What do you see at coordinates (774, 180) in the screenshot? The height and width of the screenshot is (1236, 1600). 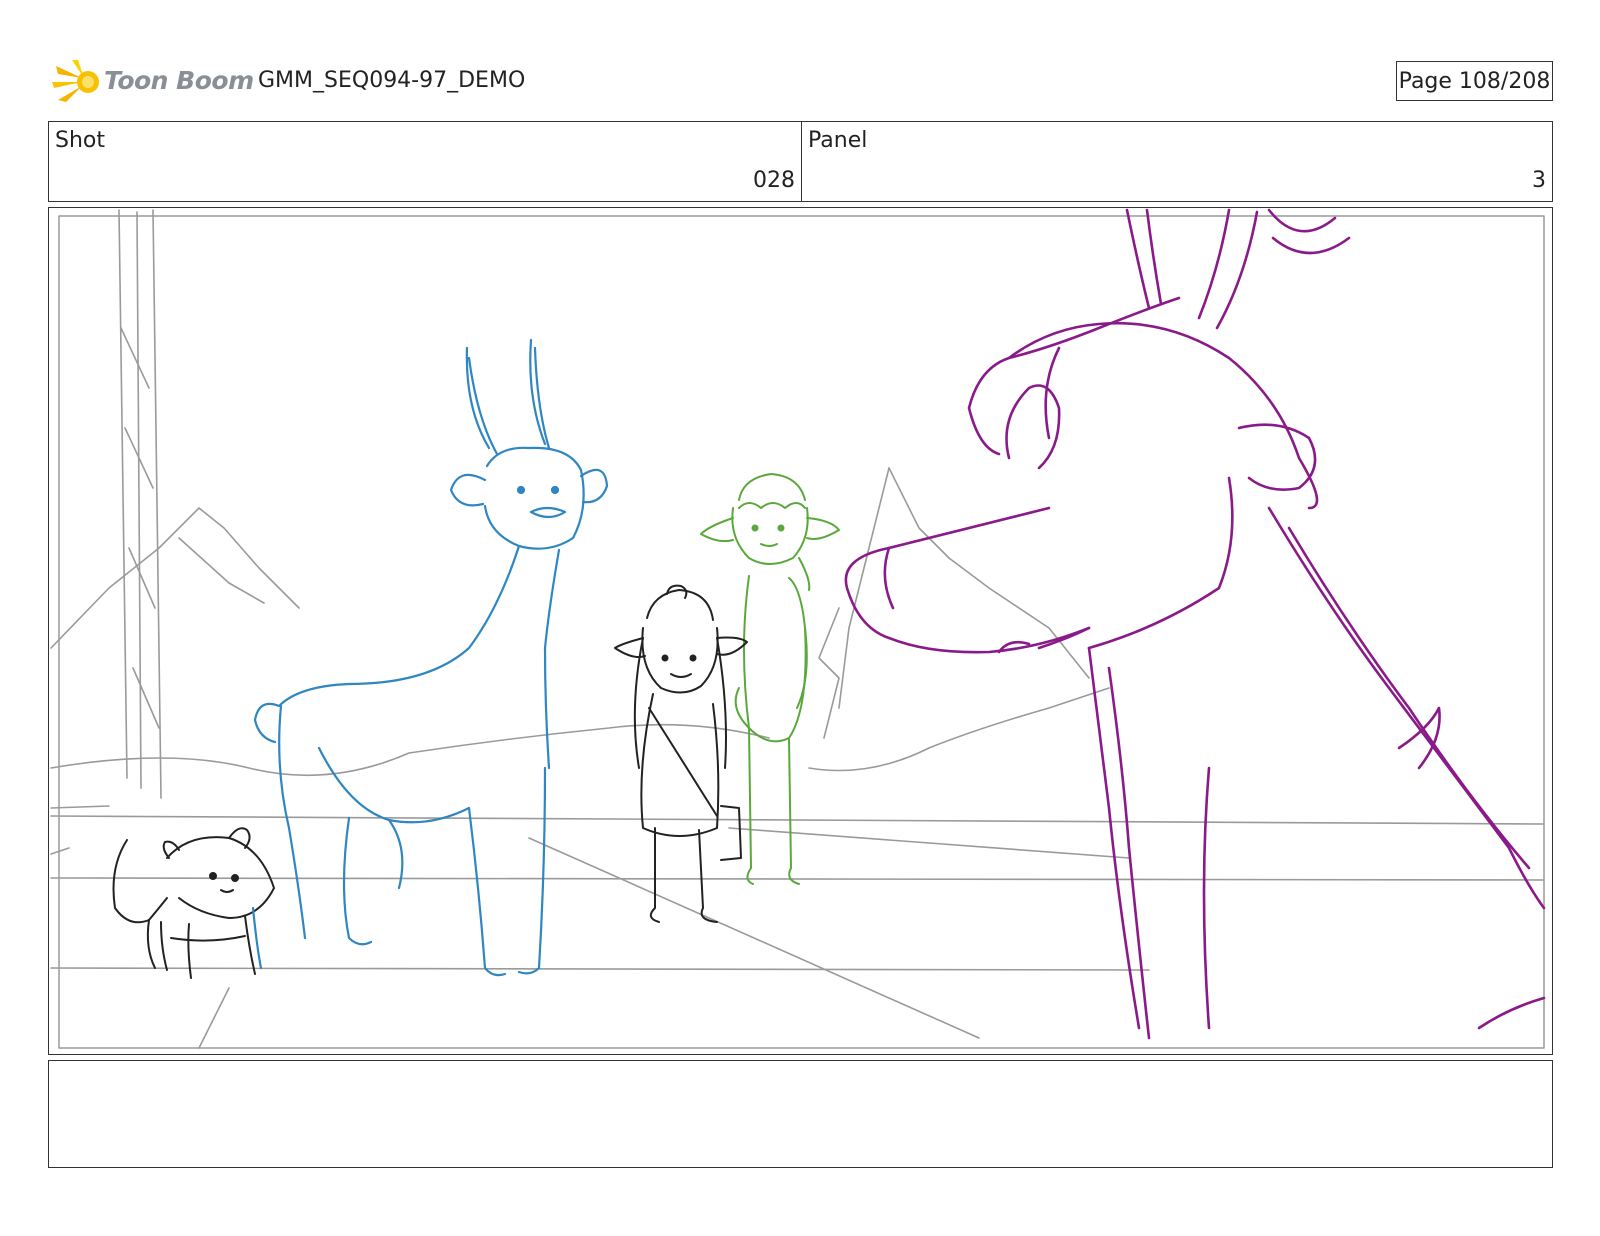 I see `shot-number: 028` at bounding box center [774, 180].